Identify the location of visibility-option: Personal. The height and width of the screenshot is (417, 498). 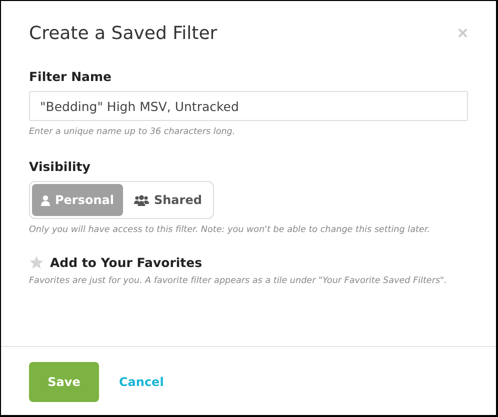
(77, 200).